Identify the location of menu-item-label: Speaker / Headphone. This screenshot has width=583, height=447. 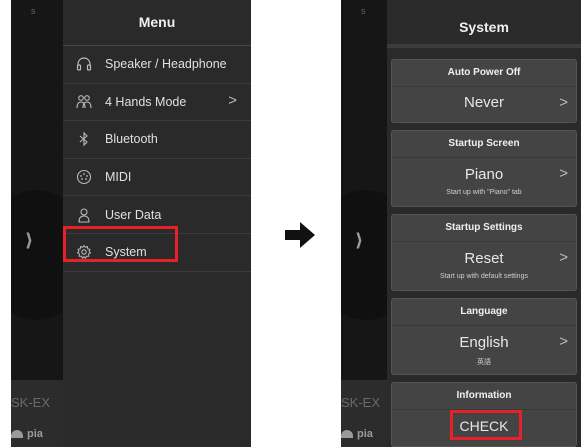
(166, 64).